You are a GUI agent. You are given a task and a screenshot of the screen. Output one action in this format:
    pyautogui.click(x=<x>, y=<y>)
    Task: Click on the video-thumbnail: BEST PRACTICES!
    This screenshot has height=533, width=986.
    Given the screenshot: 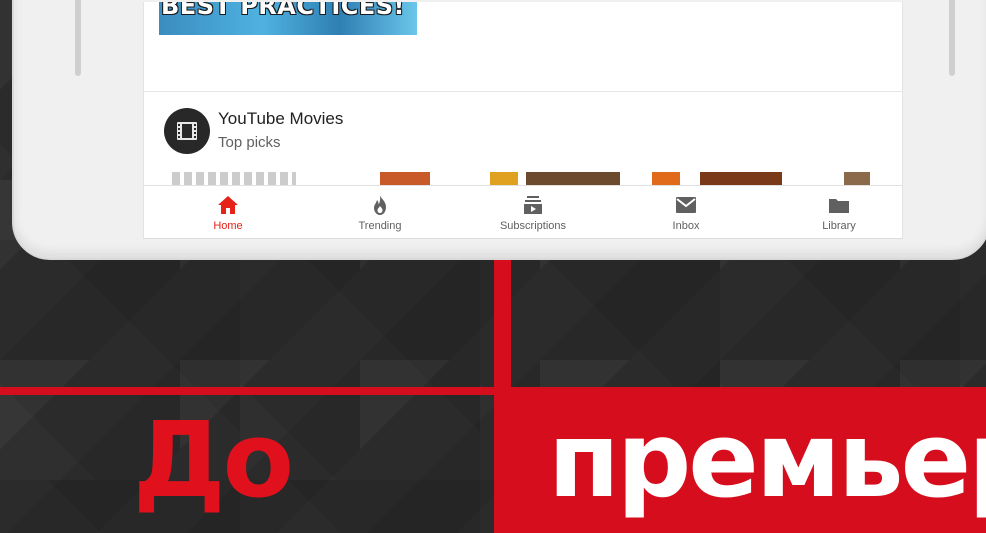 What is the action you would take?
    pyautogui.click(x=288, y=18)
    